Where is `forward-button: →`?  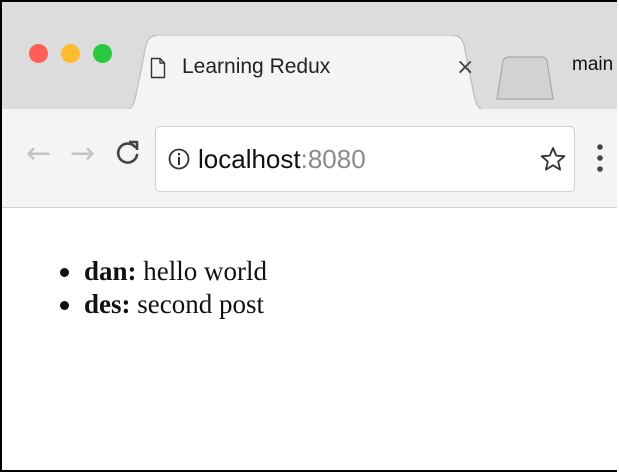
forward-button: → is located at coordinates (82, 154).